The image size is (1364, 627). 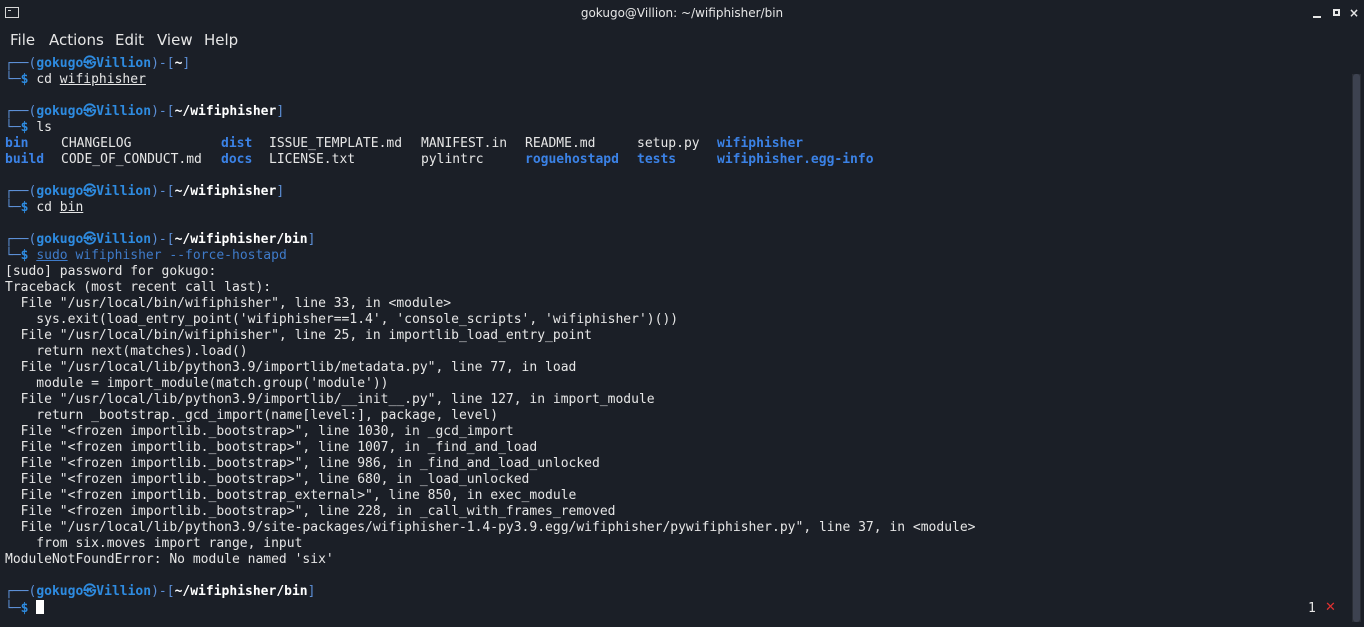 I want to click on command-option: --force-hostapd, so click(x=228, y=255).